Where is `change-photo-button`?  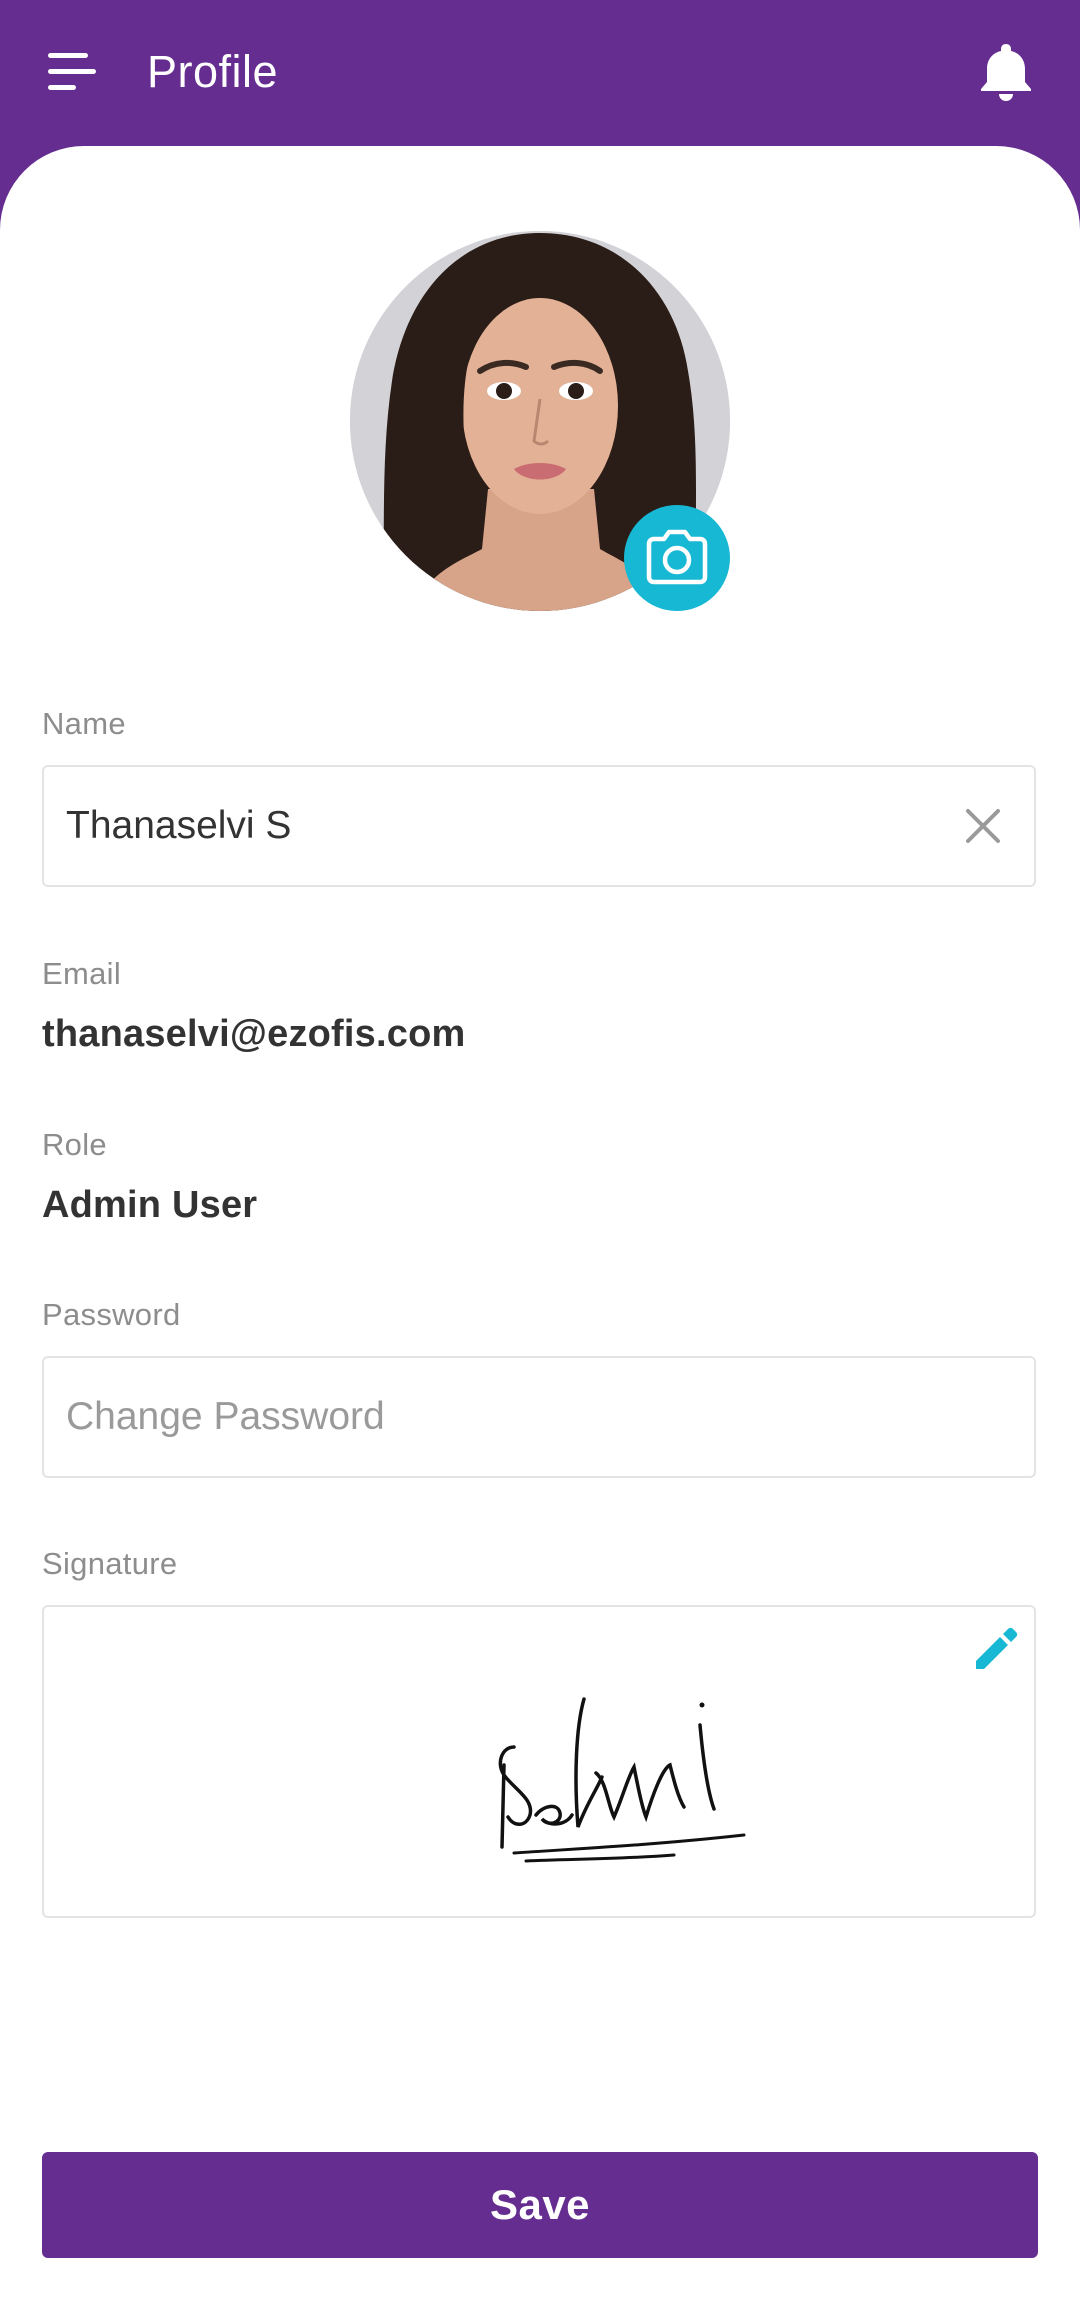 change-photo-button is located at coordinates (677, 558).